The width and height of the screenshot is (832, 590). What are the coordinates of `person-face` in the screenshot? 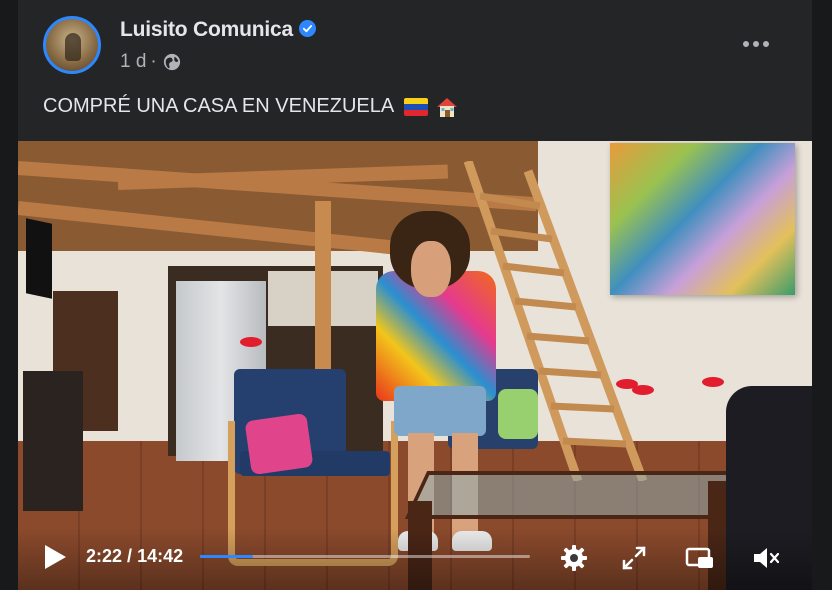 It's located at (431, 269).